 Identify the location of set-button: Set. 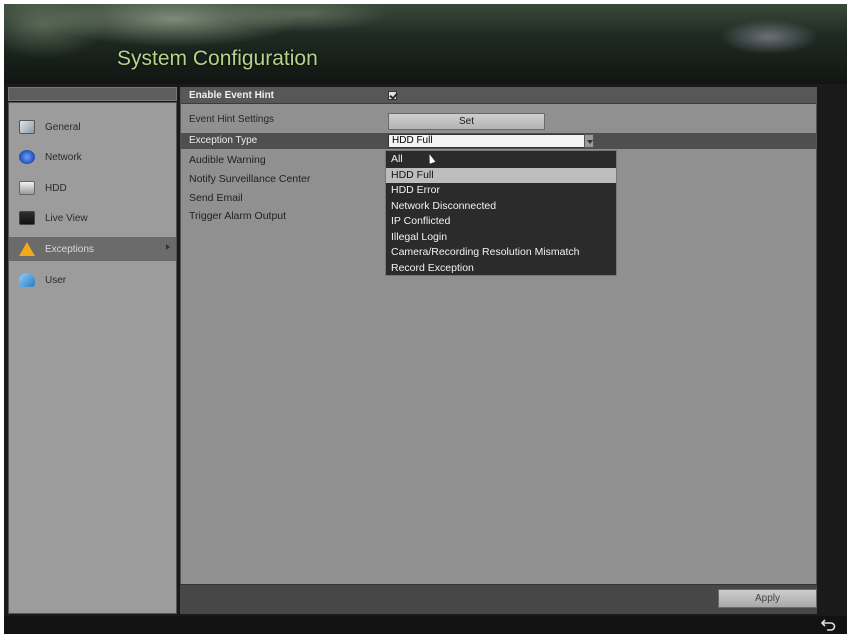
(466, 121).